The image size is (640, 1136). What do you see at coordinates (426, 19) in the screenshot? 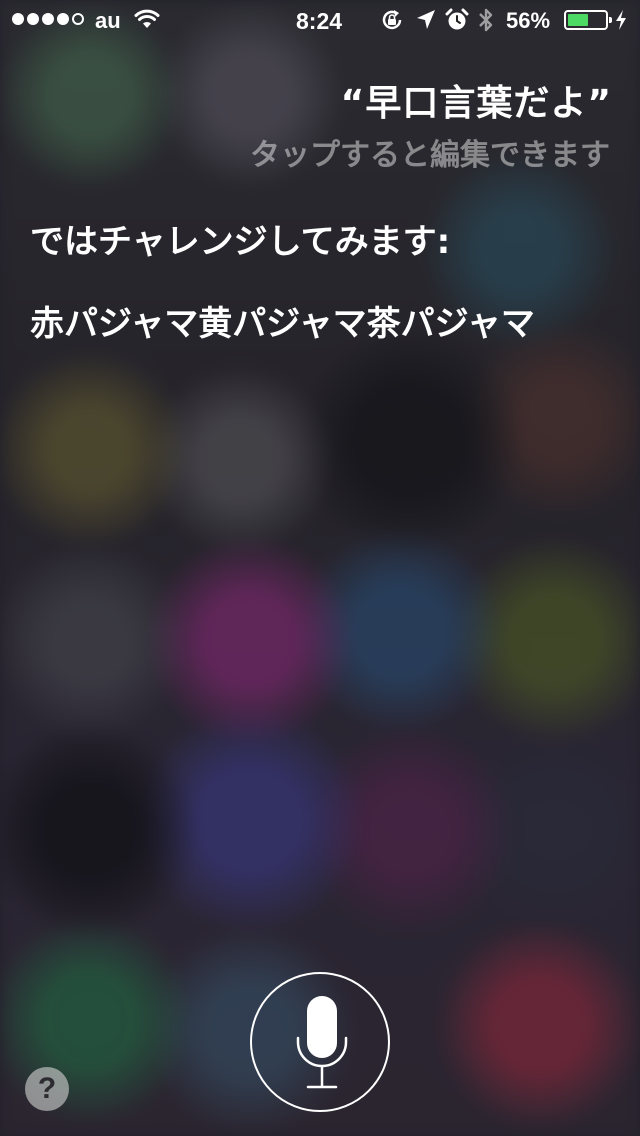
I see `location-icon` at bounding box center [426, 19].